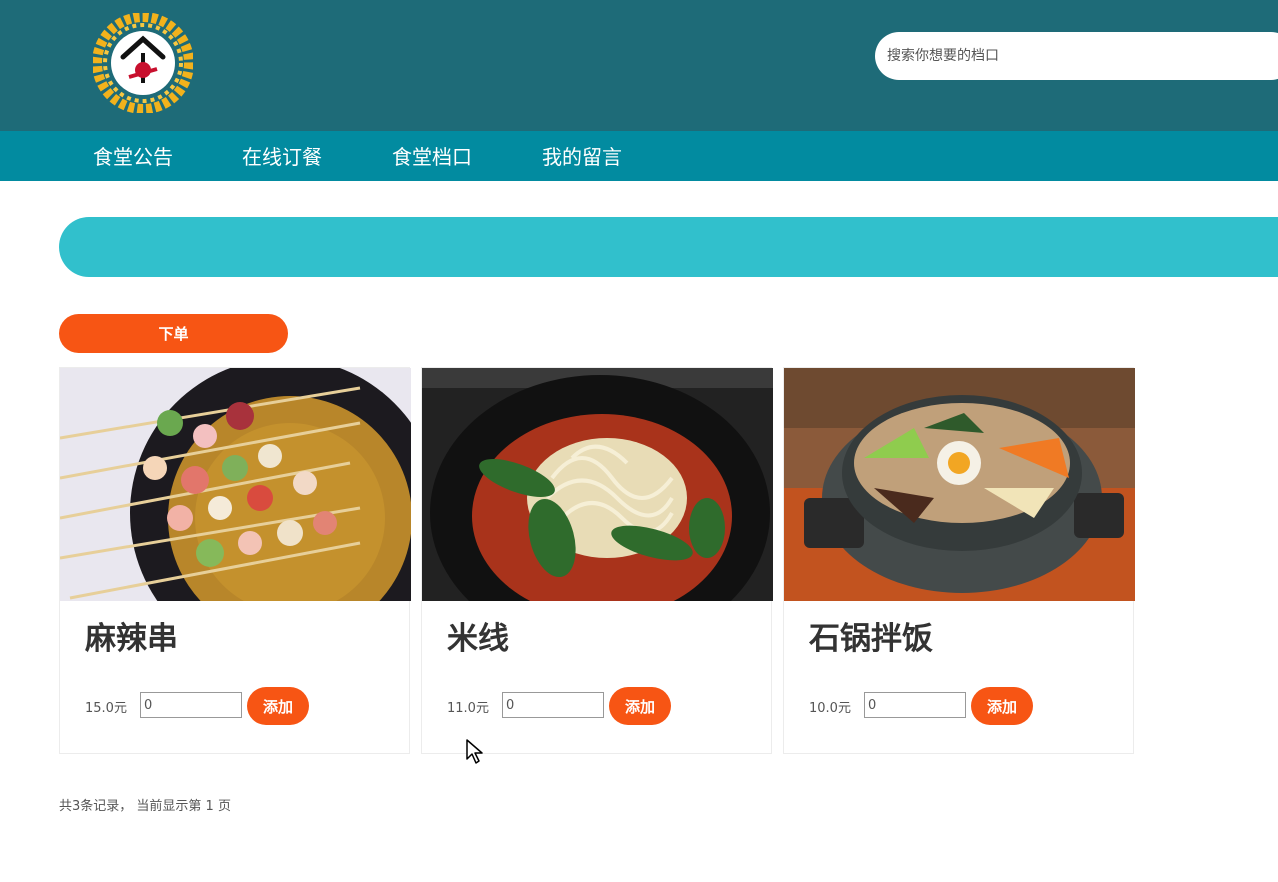 This screenshot has width=1278, height=882. Describe the element at coordinates (468, 708) in the screenshot. I see `product-price: 11.0元` at that location.